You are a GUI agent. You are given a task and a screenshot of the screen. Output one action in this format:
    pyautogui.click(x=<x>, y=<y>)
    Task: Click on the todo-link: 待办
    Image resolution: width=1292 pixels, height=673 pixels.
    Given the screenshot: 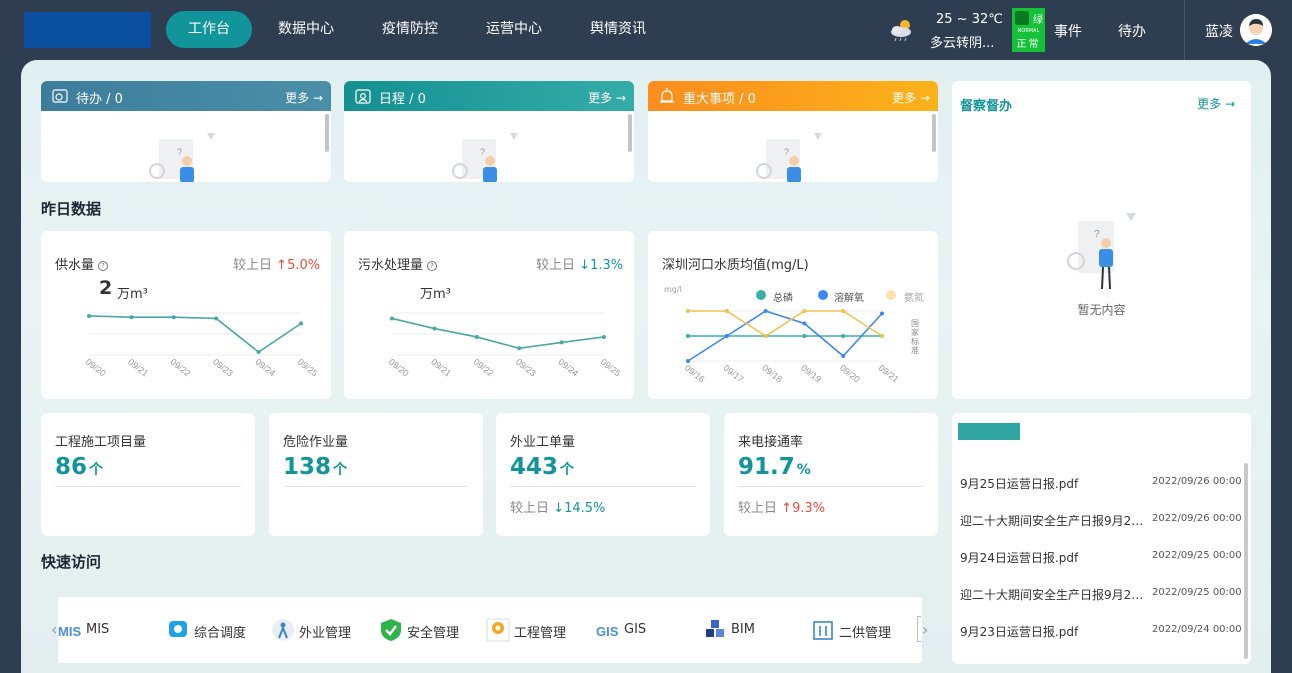 What is the action you would take?
    pyautogui.click(x=1132, y=31)
    